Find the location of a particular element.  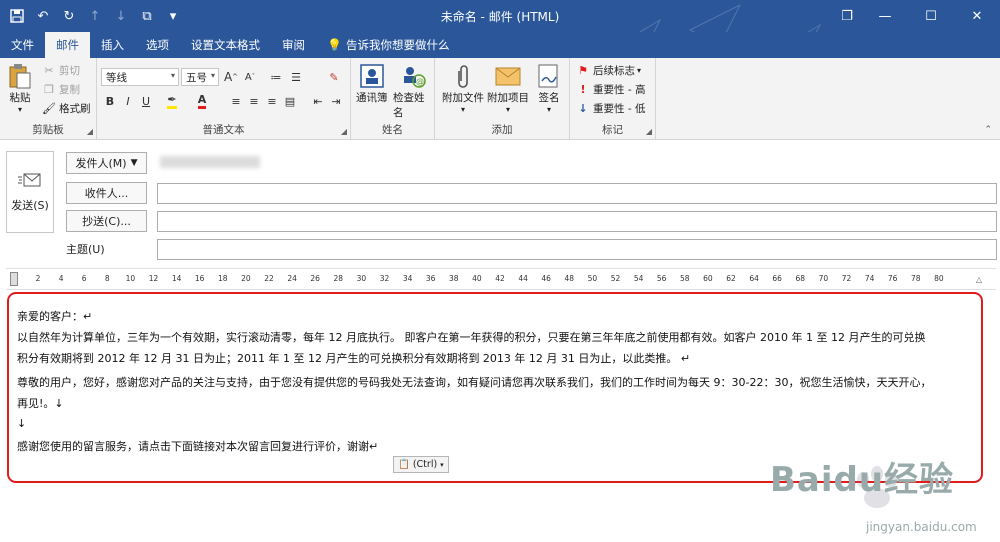

check-names-icon: @ is located at coordinates (414, 76).